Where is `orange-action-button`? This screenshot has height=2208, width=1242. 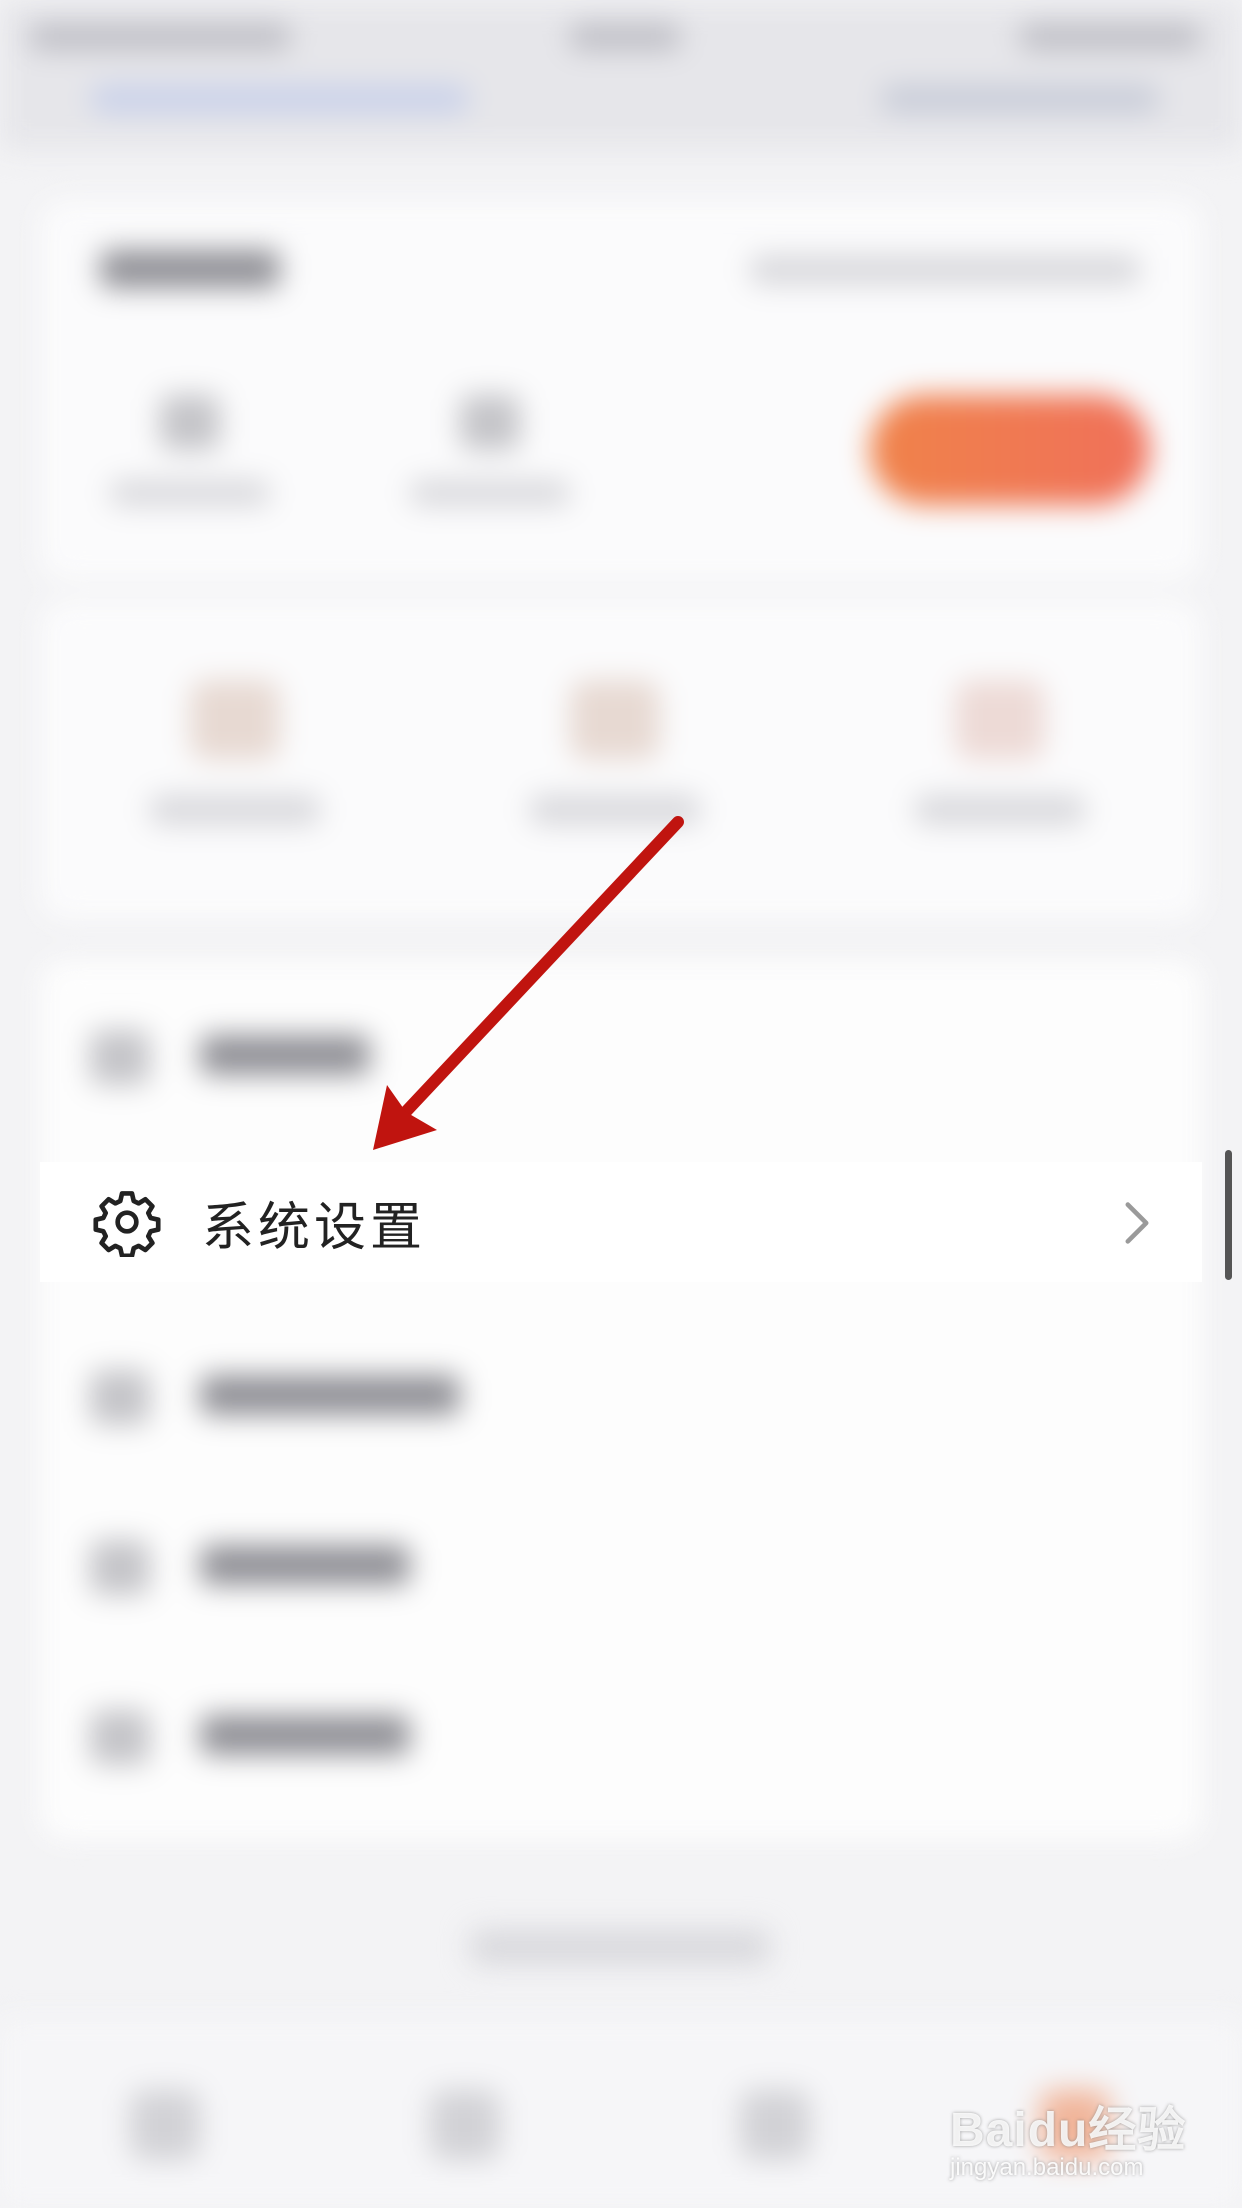 orange-action-button is located at coordinates (1010, 450).